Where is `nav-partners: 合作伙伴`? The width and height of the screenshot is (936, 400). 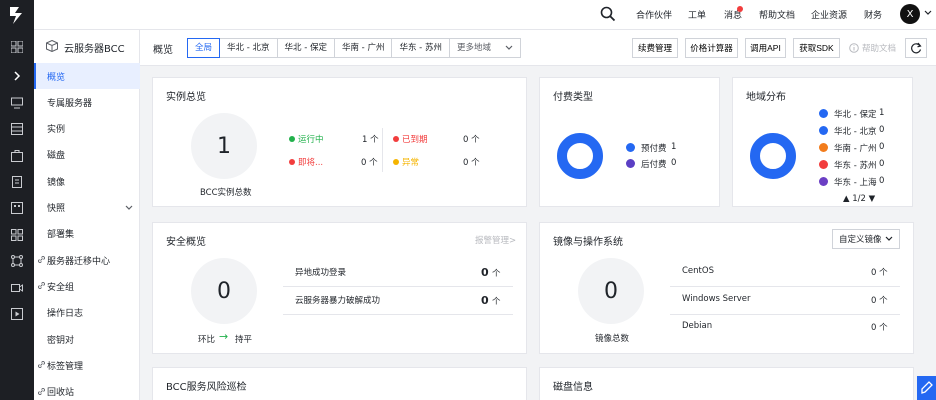 nav-partners: 合作伙伴 is located at coordinates (654, 14).